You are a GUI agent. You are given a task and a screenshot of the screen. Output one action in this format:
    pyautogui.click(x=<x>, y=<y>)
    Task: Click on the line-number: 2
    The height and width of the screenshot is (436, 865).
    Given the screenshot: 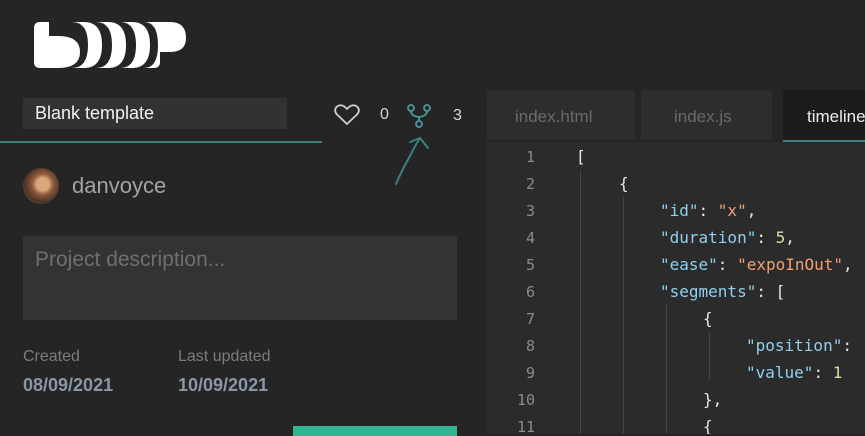 What is the action you would take?
    pyautogui.click(x=530, y=184)
    